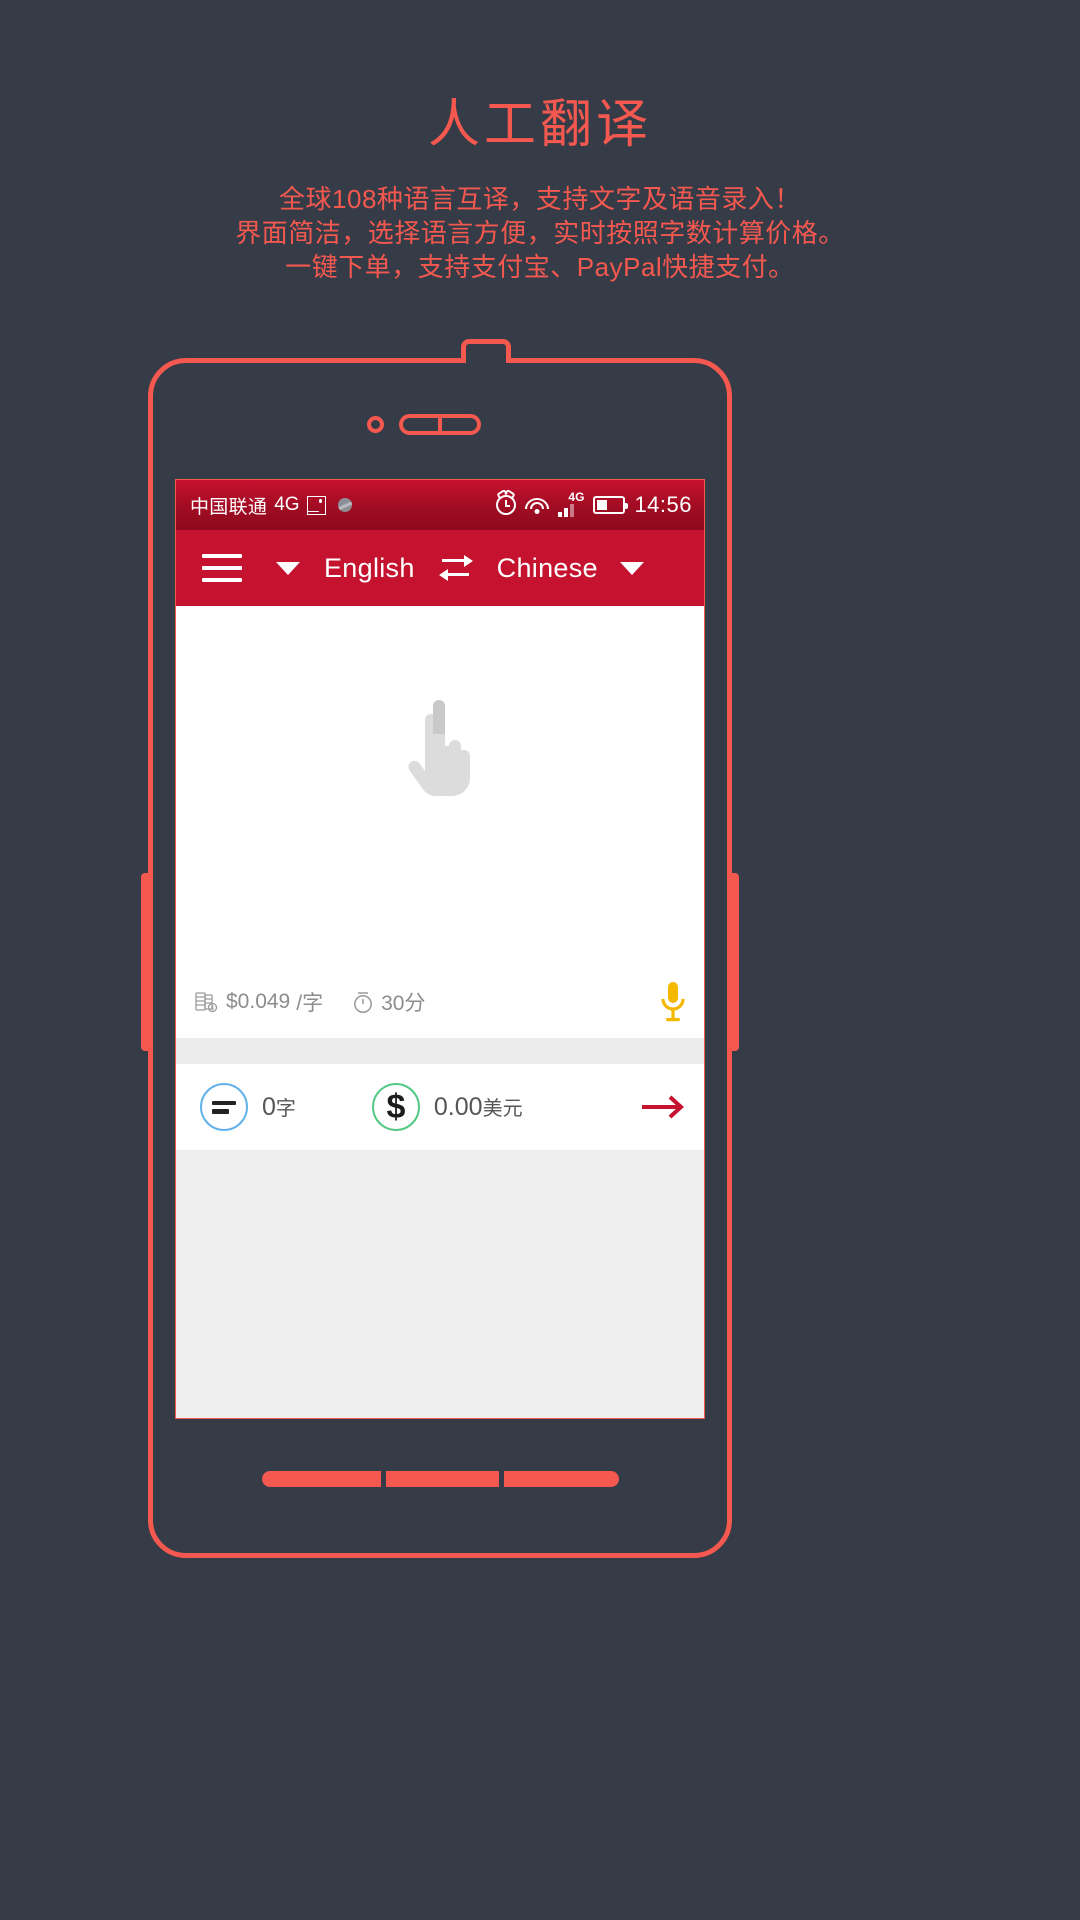 The image size is (1080, 1920). I want to click on clock-label: 14:56, so click(663, 504).